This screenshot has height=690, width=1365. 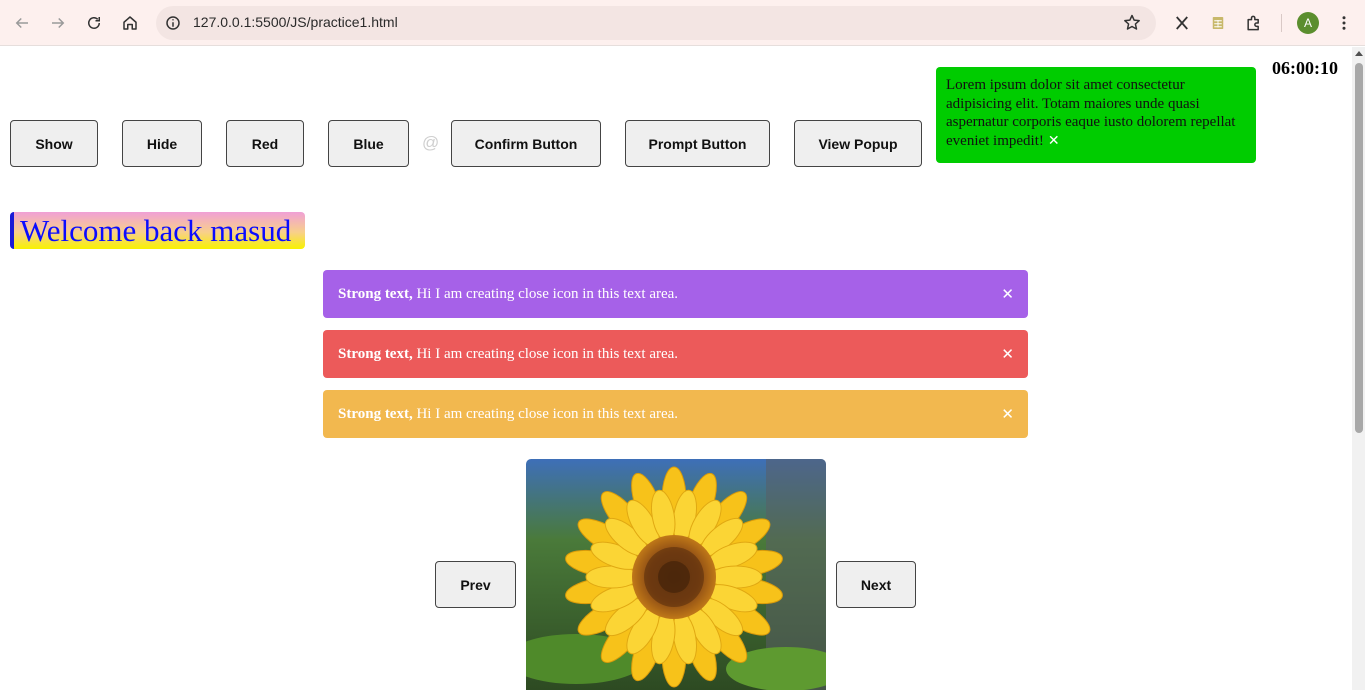 What do you see at coordinates (431, 142) in the screenshot?
I see `at-symbol: @` at bounding box center [431, 142].